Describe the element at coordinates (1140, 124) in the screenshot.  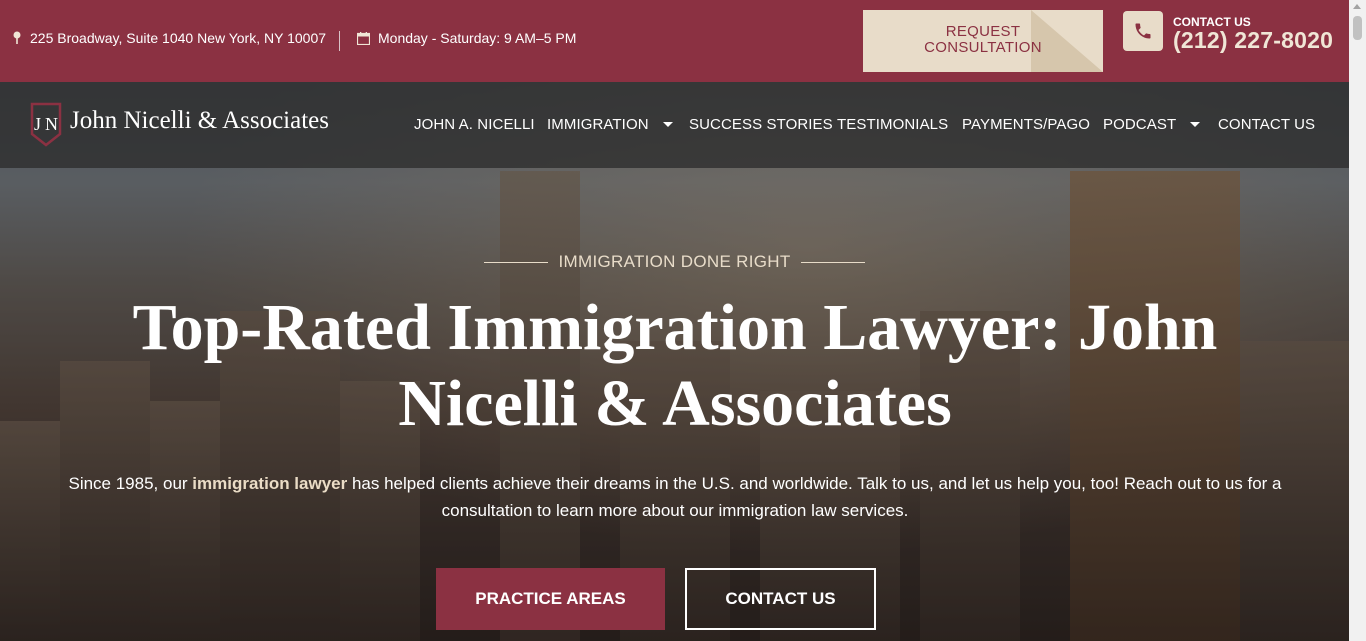
I see `nav-label: PODCAST` at that location.